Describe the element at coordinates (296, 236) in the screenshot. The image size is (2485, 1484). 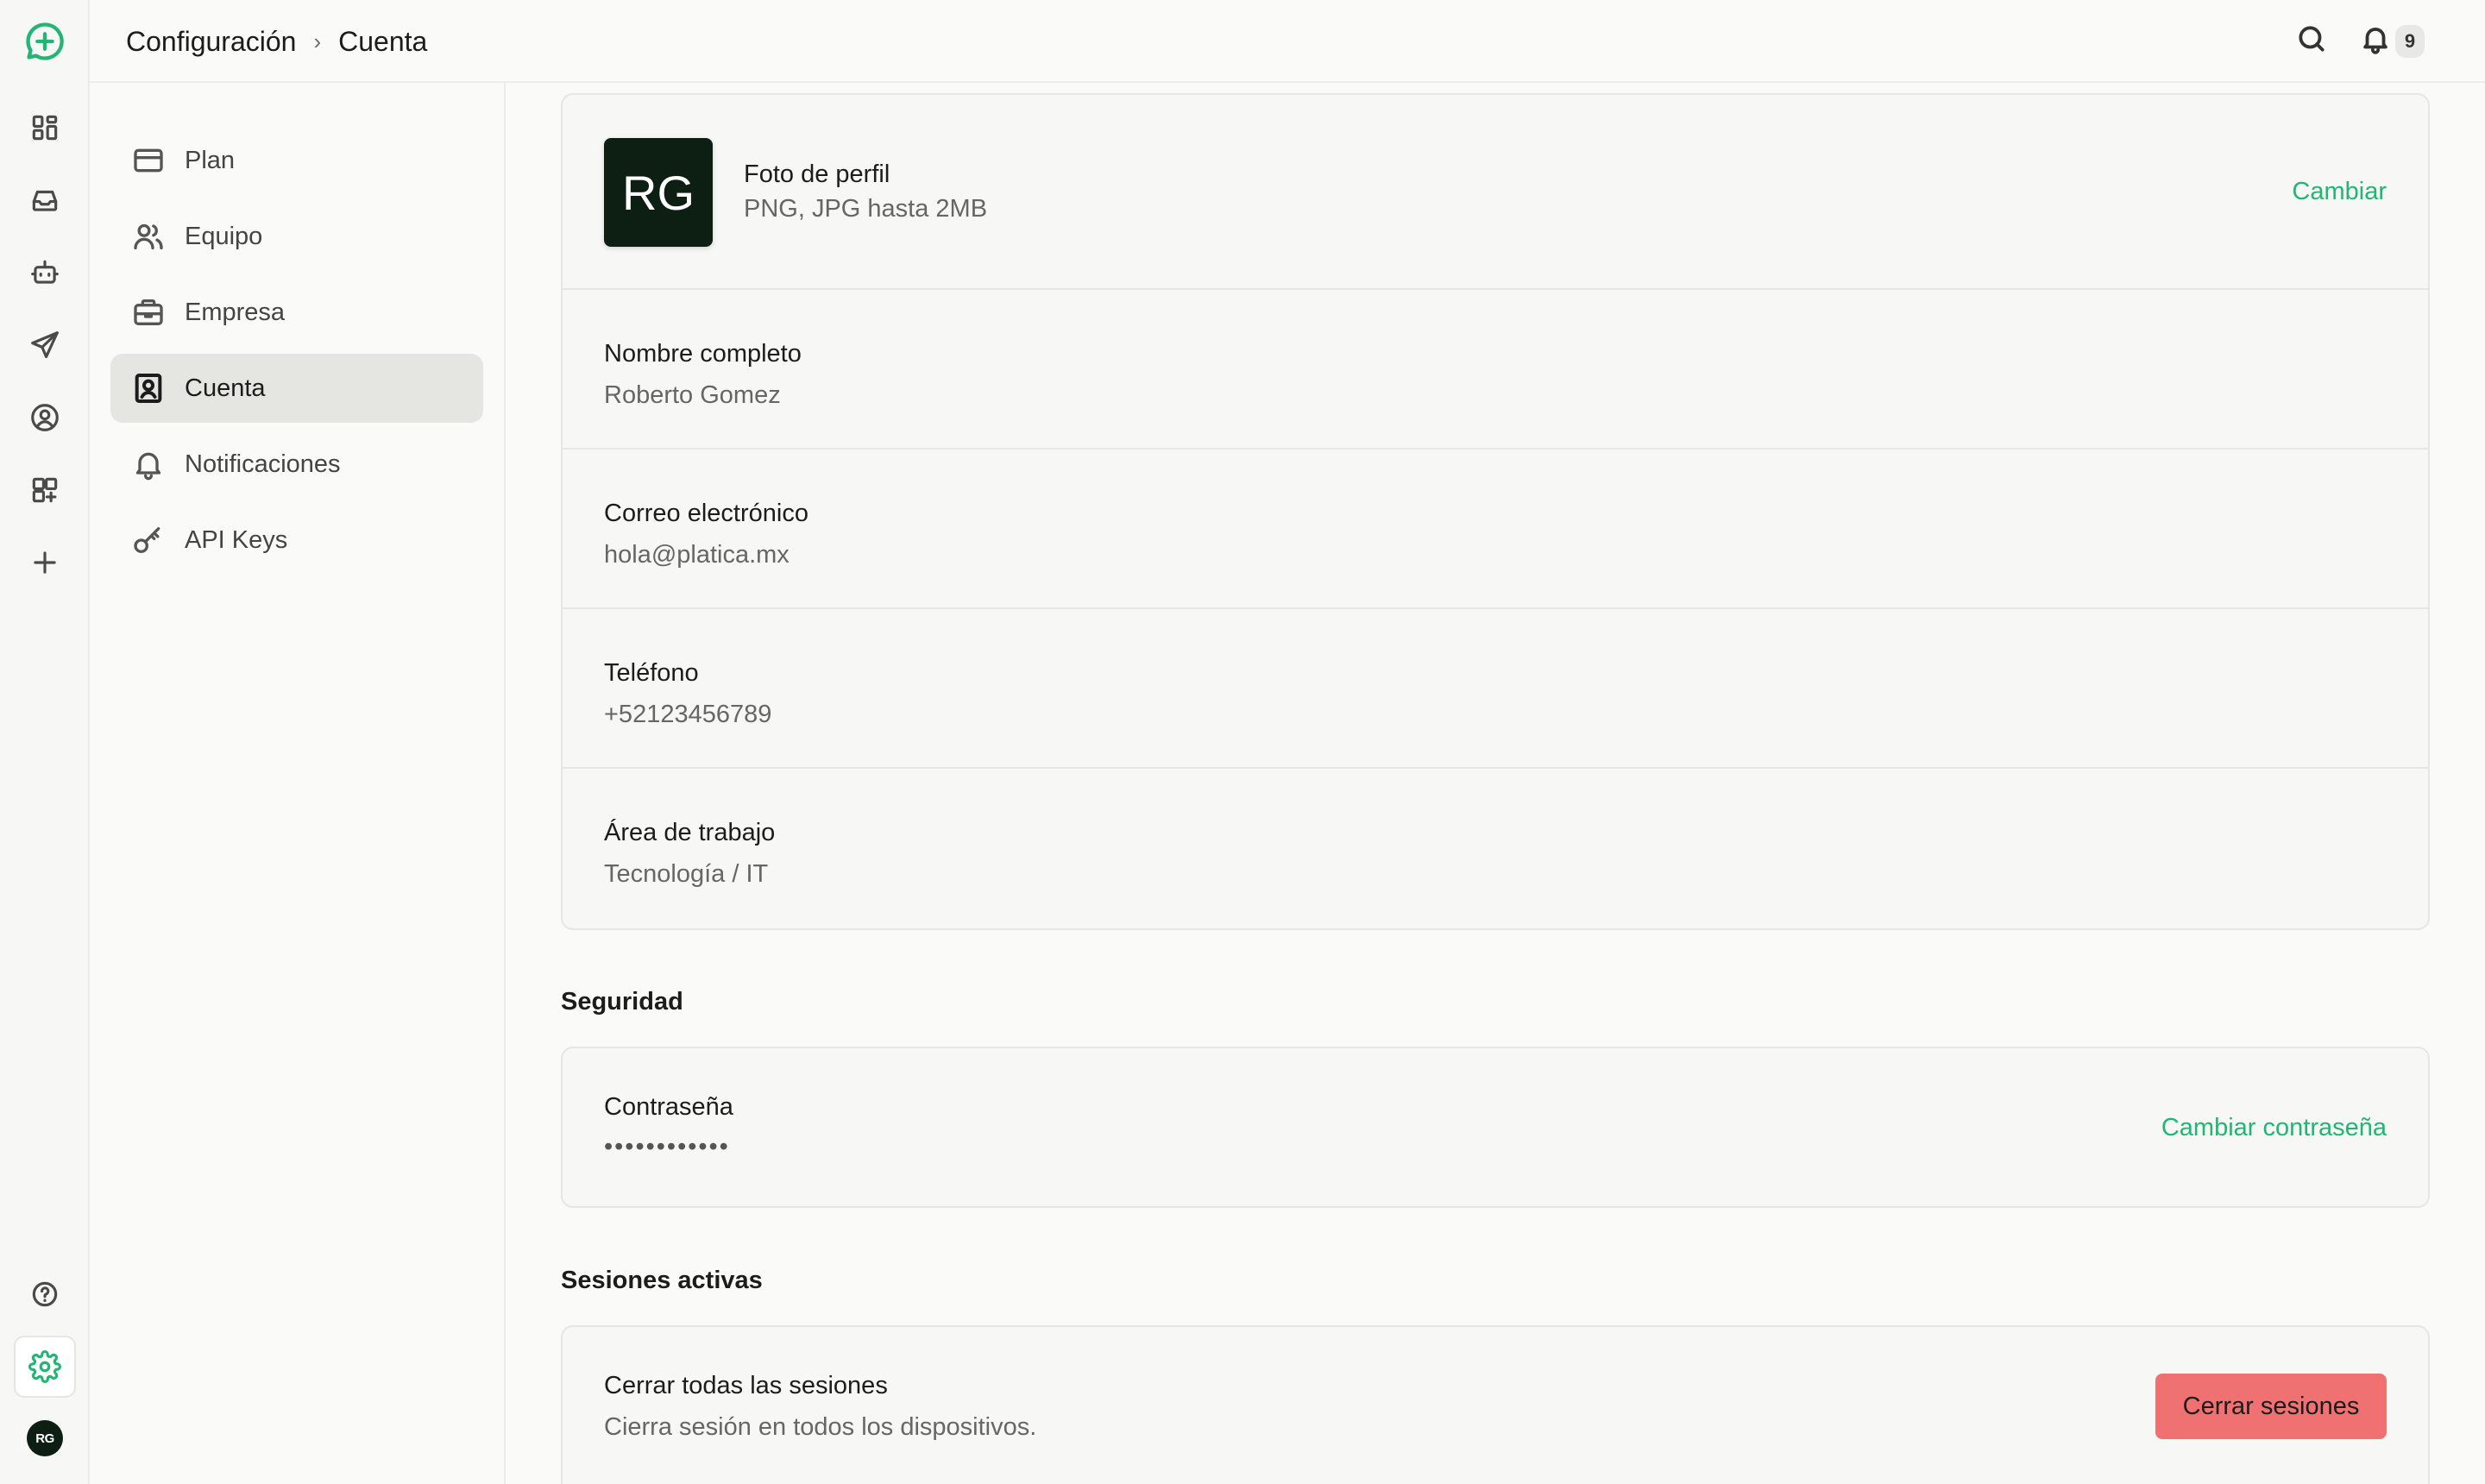
I see `nav-item-equipo: Equipo` at that location.